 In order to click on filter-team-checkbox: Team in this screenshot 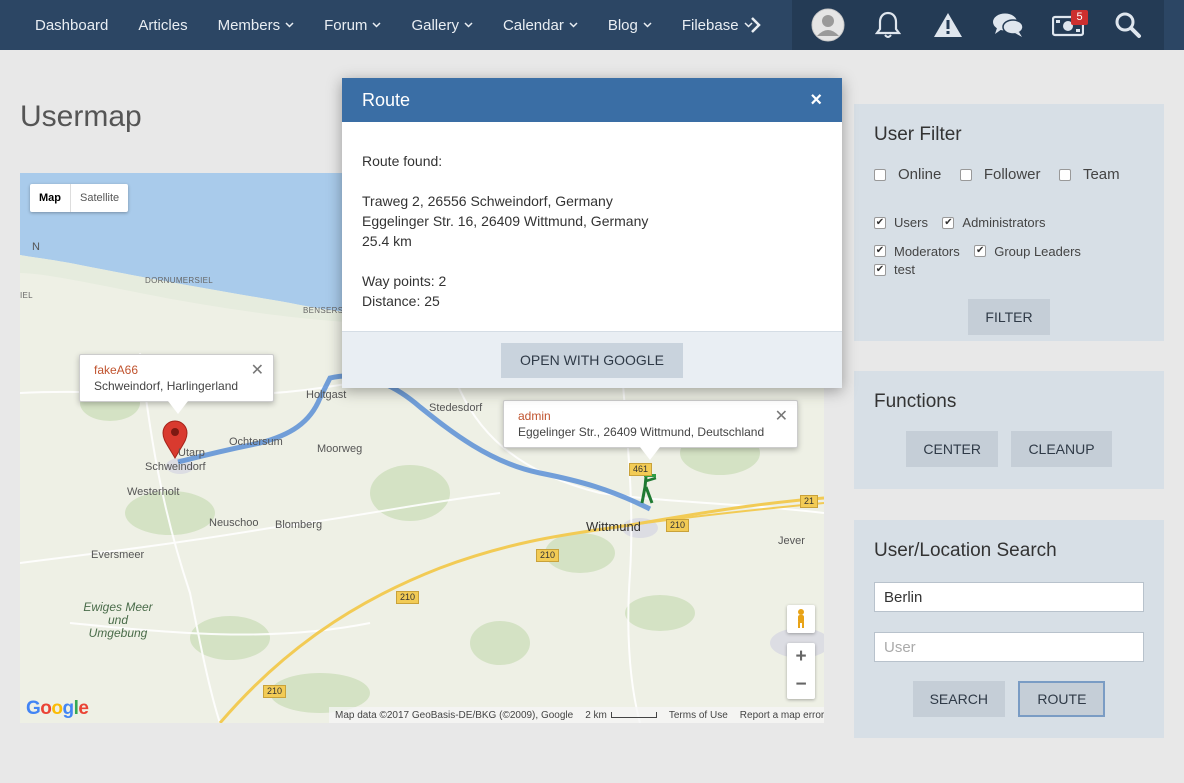, I will do `click(1089, 174)`.